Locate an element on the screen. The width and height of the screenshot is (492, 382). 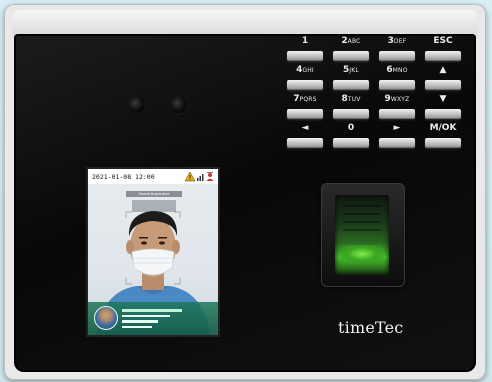
key-6: 6MNO is located at coordinates (397, 77).